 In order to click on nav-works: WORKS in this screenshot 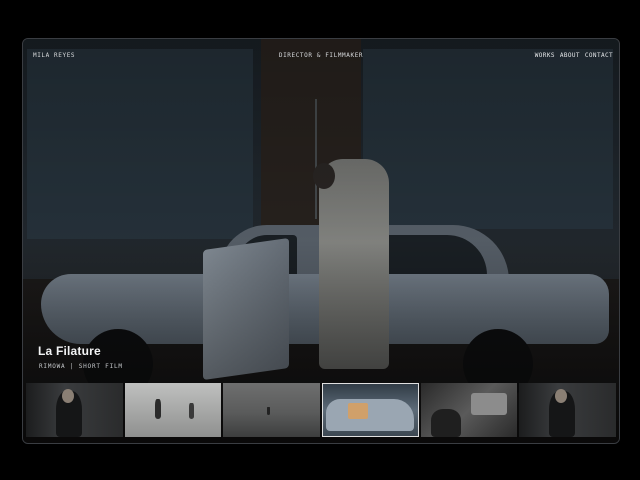, I will do `click(545, 55)`.